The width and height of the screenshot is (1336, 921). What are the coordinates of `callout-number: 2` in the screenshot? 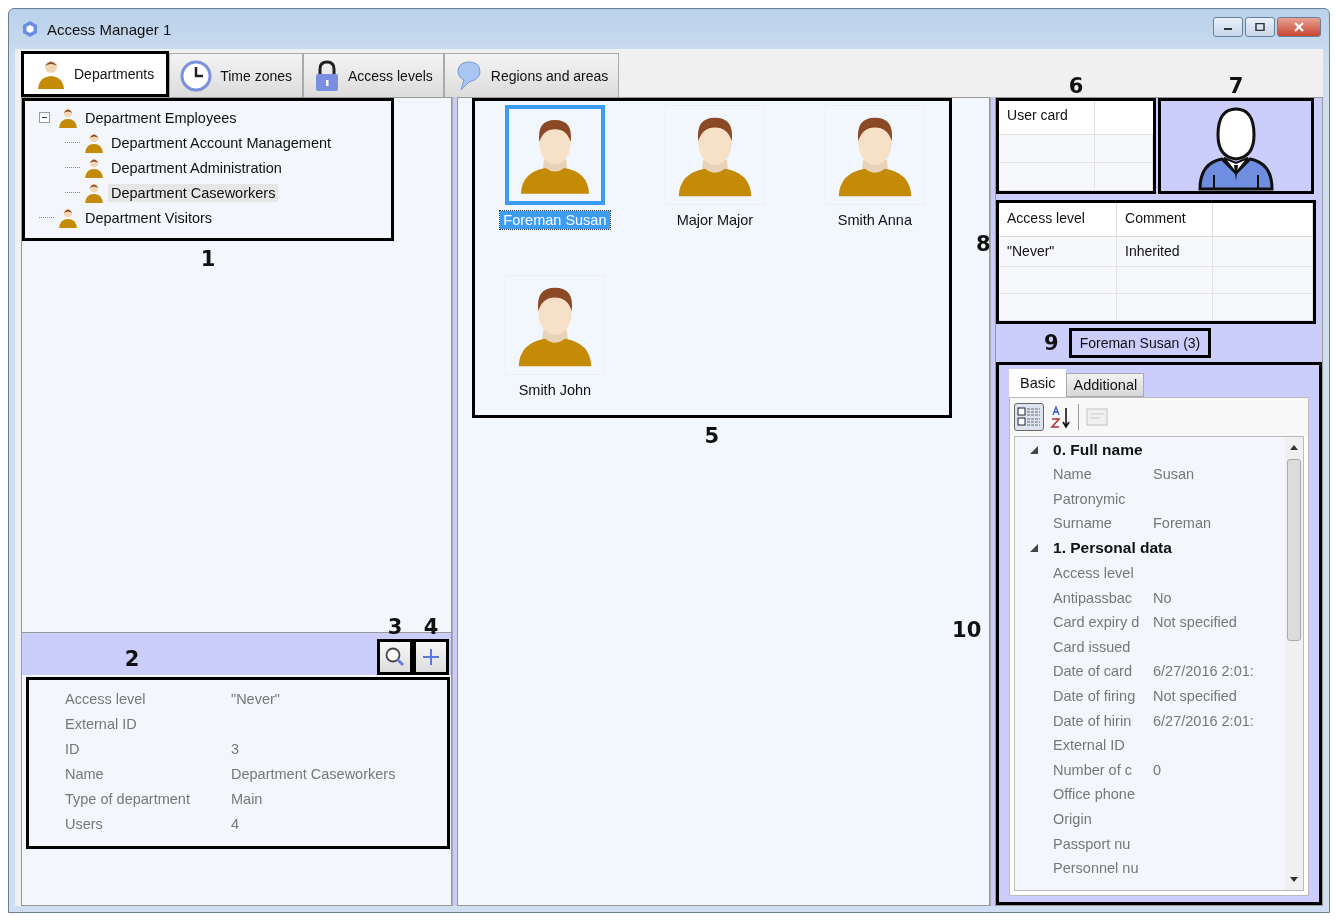 It's located at (132, 659).